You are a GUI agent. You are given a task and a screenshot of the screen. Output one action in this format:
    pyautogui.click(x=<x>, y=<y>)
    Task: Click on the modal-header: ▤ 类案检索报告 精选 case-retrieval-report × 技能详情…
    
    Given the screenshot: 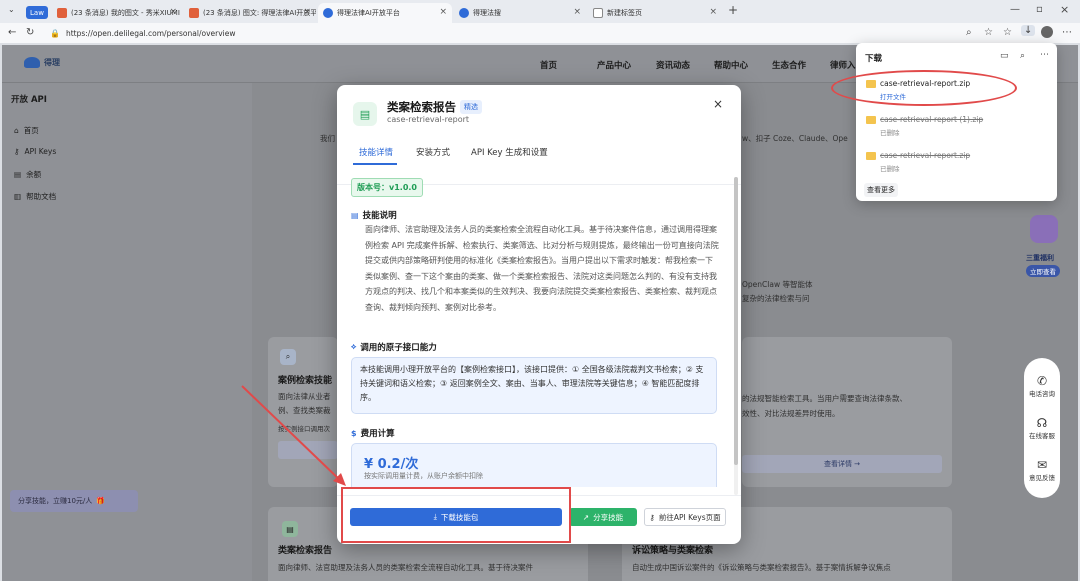 What is the action you would take?
    pyautogui.click(x=539, y=135)
    